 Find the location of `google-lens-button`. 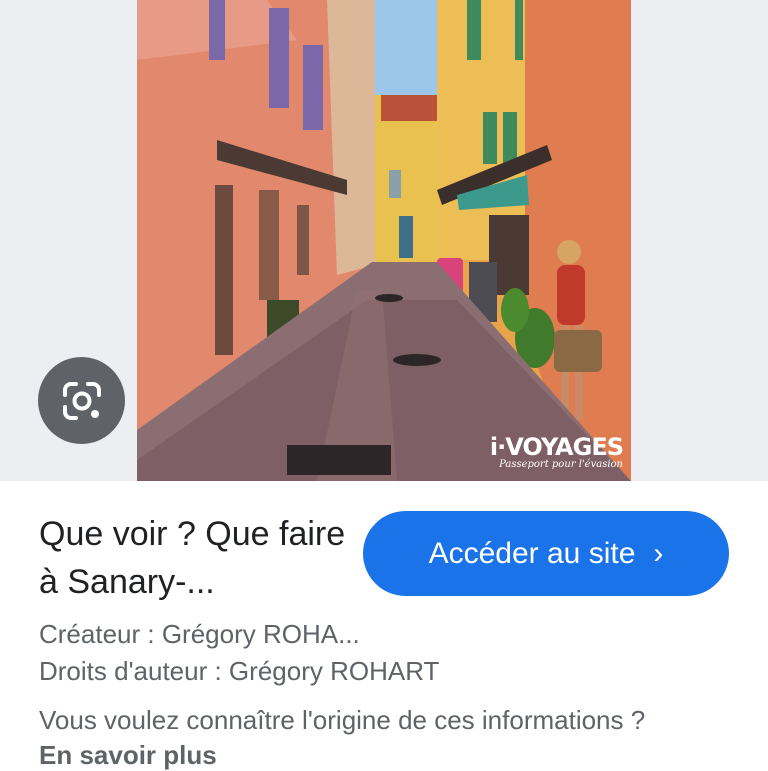

google-lens-button is located at coordinates (81, 400).